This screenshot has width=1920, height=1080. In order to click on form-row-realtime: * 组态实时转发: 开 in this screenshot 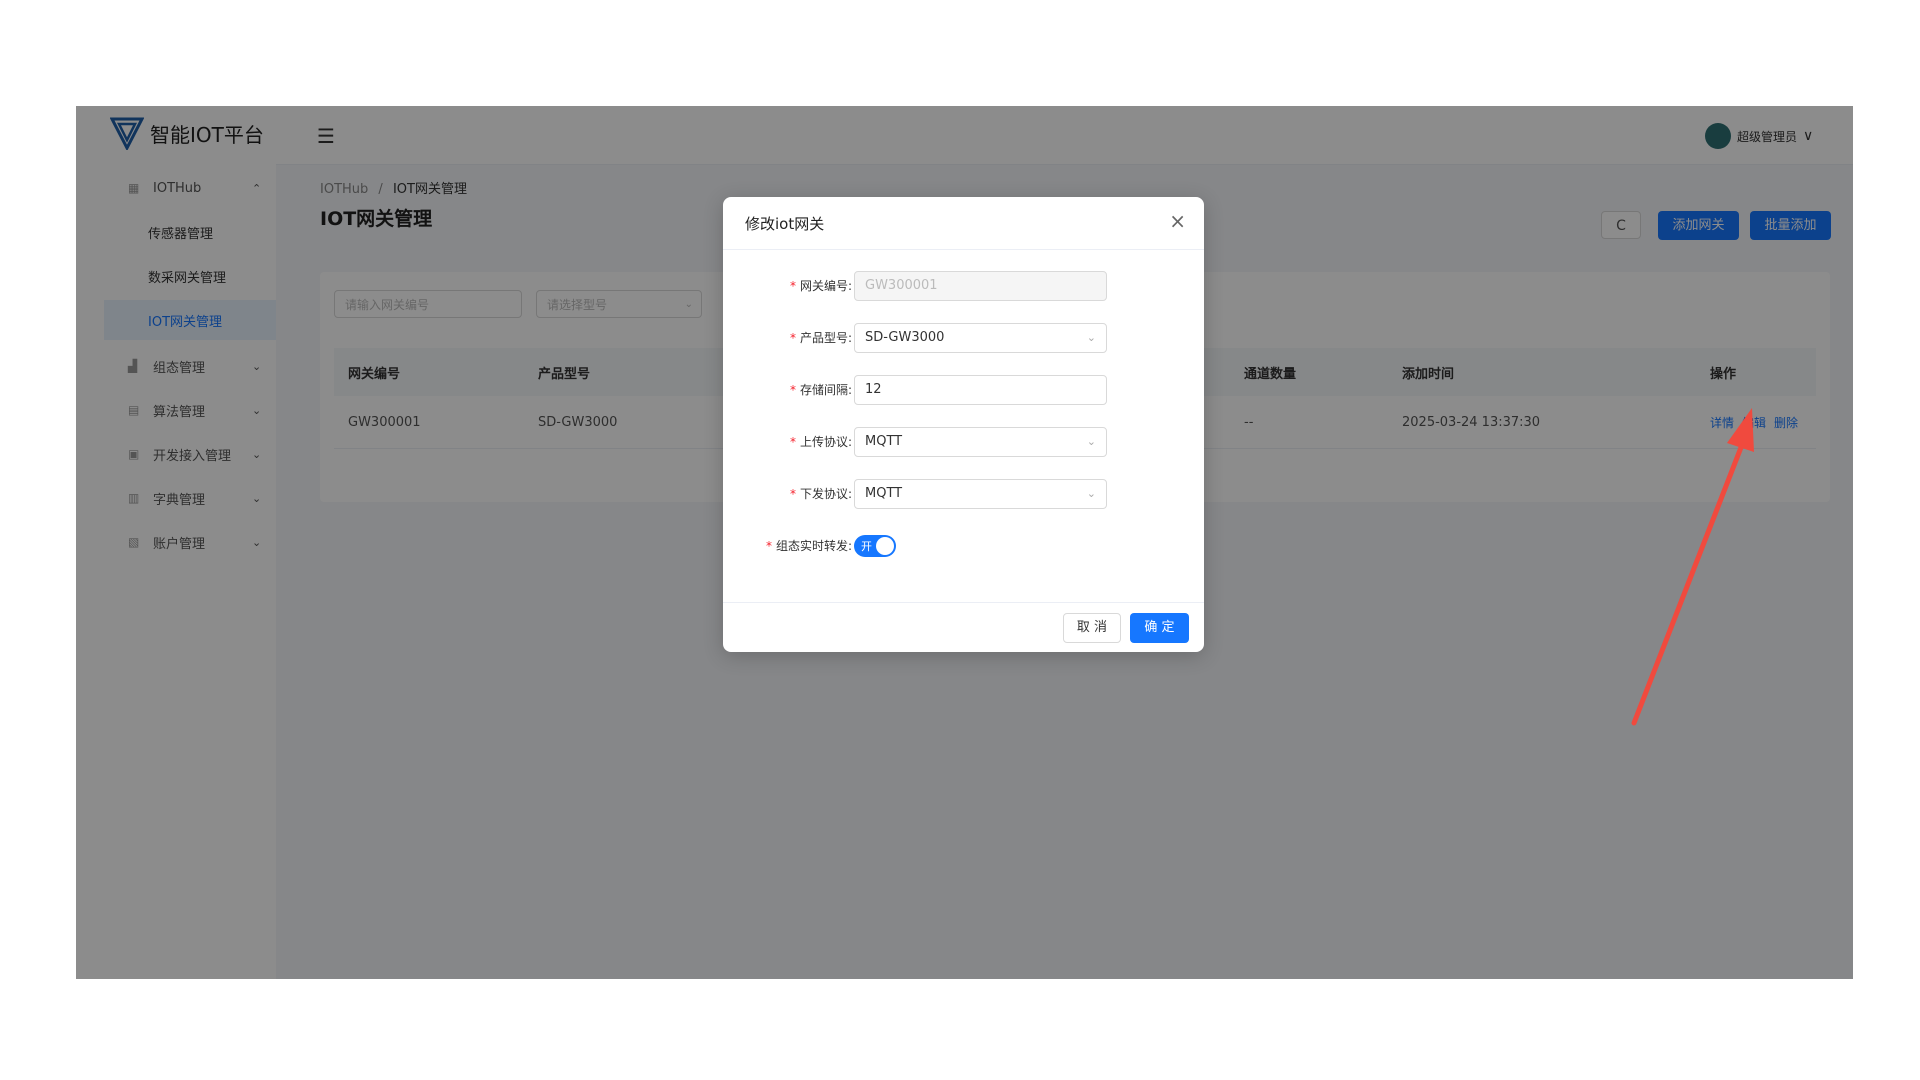, I will do `click(963, 546)`.